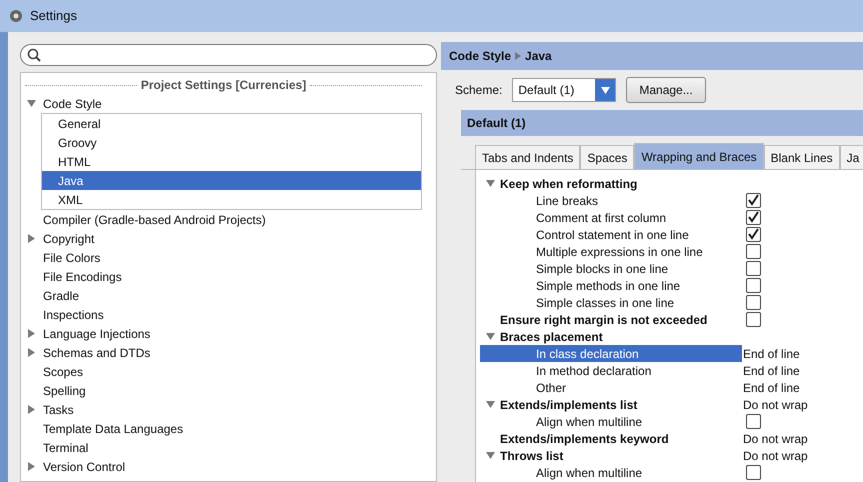  Describe the element at coordinates (230, 352) in the screenshot. I see `tree-item: Schemas and DTDs` at that location.